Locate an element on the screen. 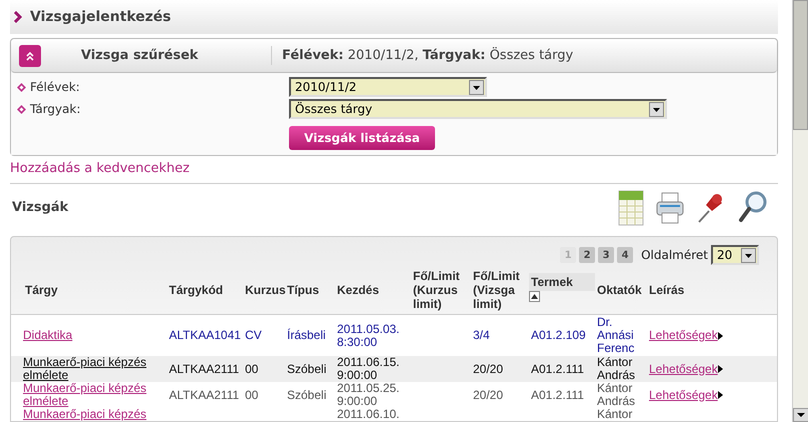 This screenshot has width=808, height=422. chevron-icon is located at coordinates (18, 17).